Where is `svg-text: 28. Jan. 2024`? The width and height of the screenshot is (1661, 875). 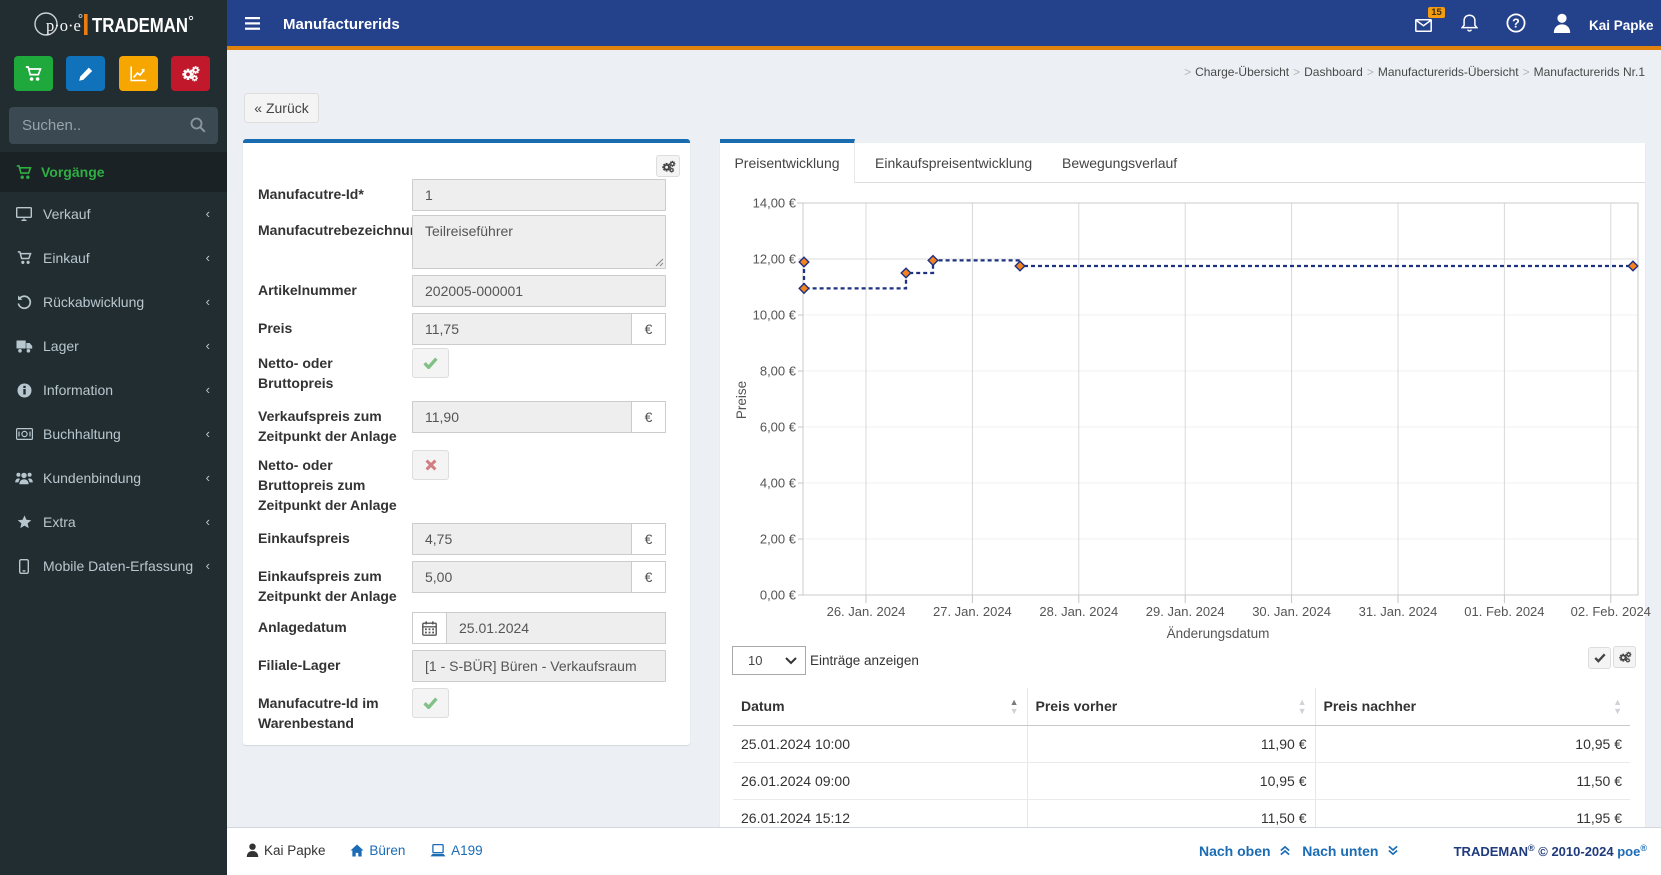 svg-text: 28. Jan. 2024 is located at coordinates (1078, 611).